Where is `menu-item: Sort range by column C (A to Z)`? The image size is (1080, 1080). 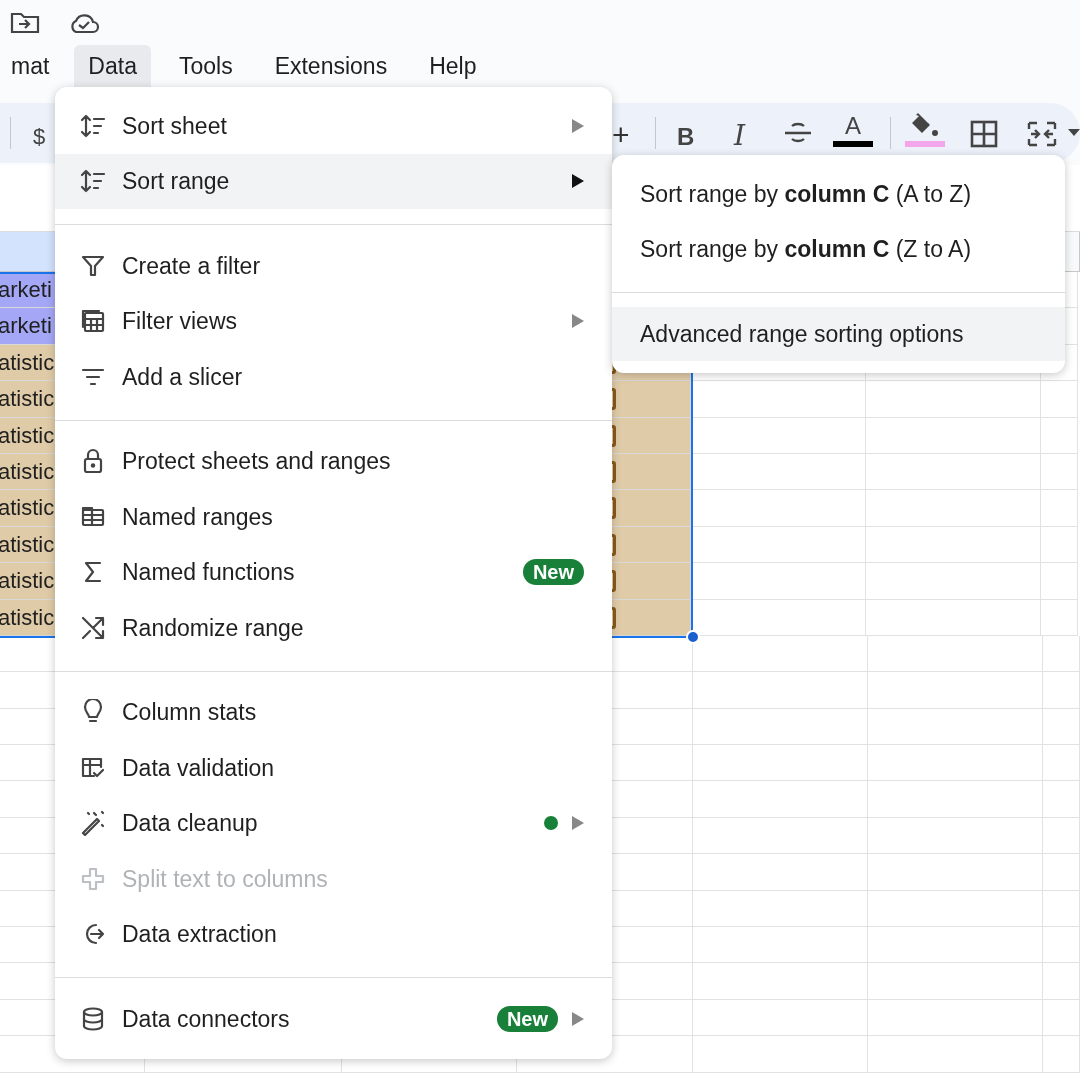 menu-item: Sort range by column C (A to Z) is located at coordinates (838, 194).